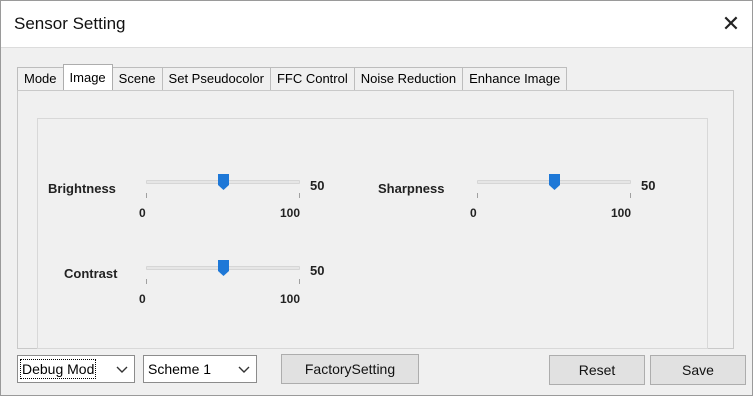 The image size is (753, 396). I want to click on title-bar: Sensor Setting ✕, so click(376, 24).